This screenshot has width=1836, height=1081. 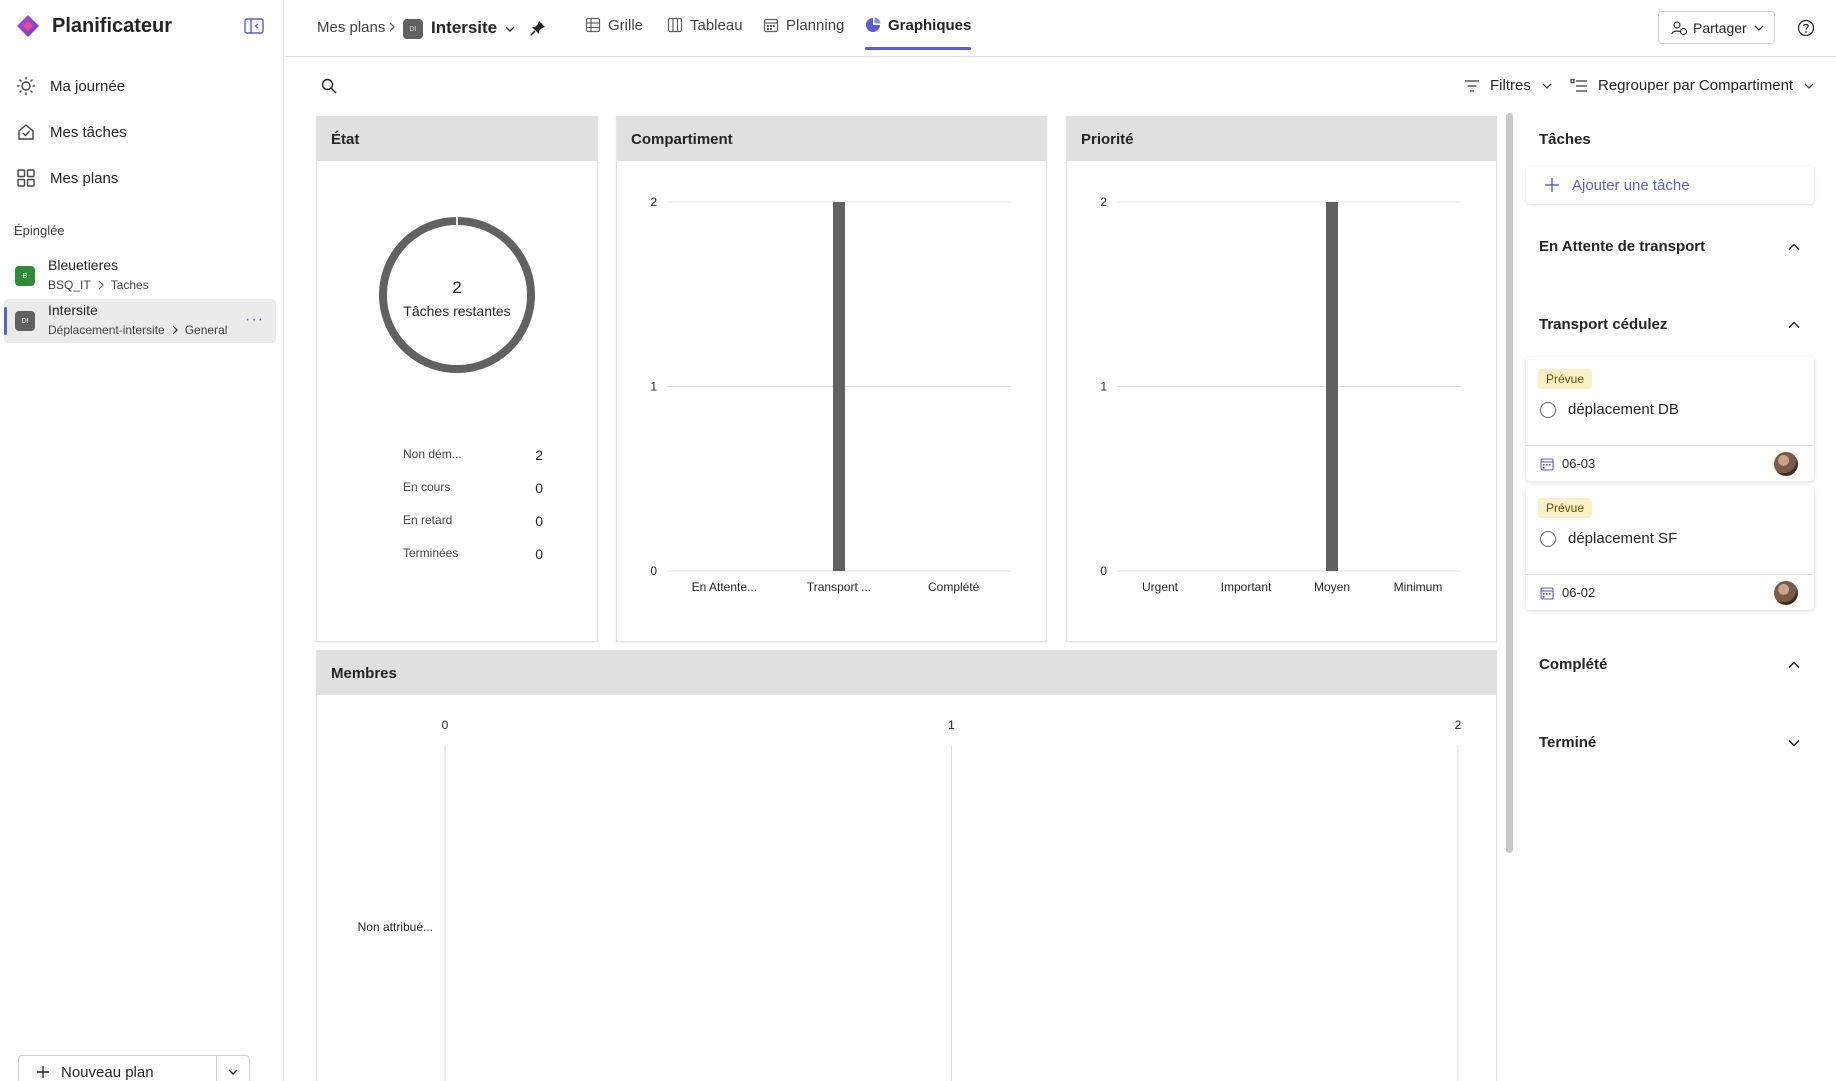 I want to click on plan-channel: General, so click(x=206, y=330).